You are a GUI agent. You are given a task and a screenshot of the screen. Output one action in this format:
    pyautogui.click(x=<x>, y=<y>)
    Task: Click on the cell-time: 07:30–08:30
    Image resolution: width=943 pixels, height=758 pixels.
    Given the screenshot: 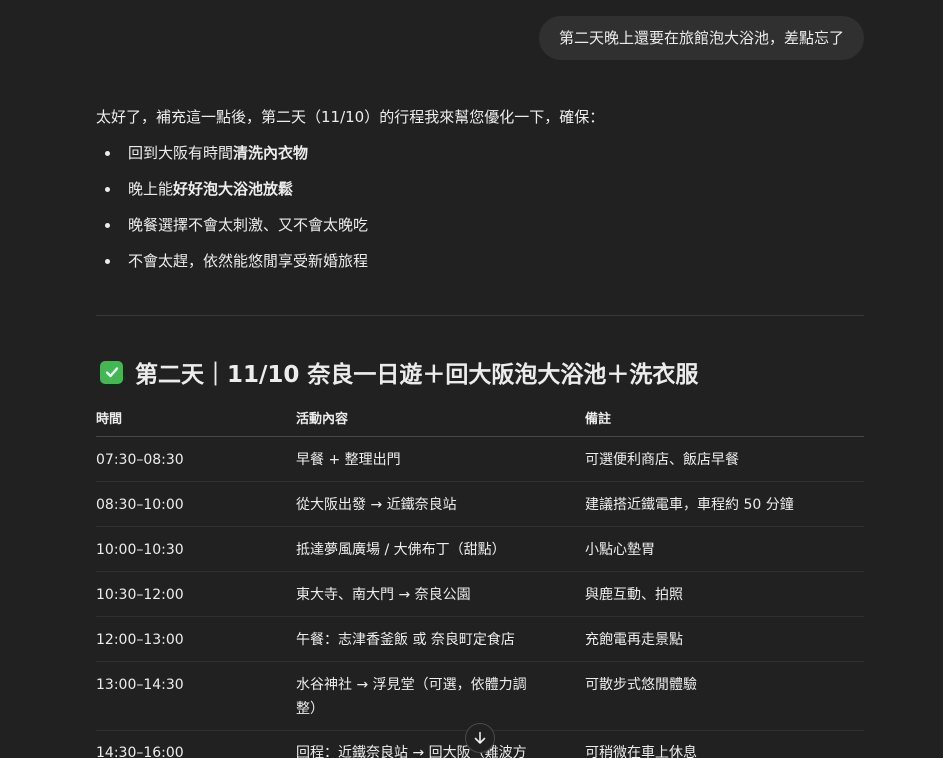 What is the action you would take?
    pyautogui.click(x=140, y=460)
    